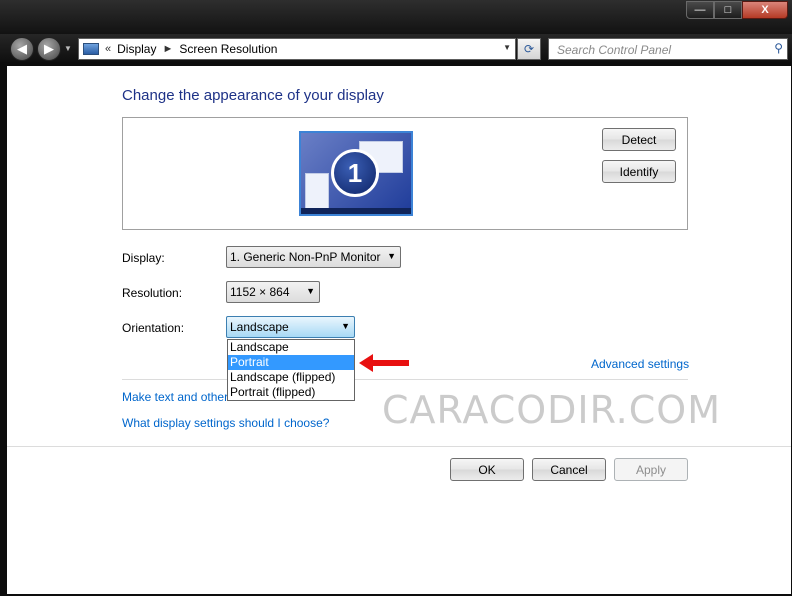  What do you see at coordinates (639, 139) in the screenshot?
I see `detect-button: Detect` at bounding box center [639, 139].